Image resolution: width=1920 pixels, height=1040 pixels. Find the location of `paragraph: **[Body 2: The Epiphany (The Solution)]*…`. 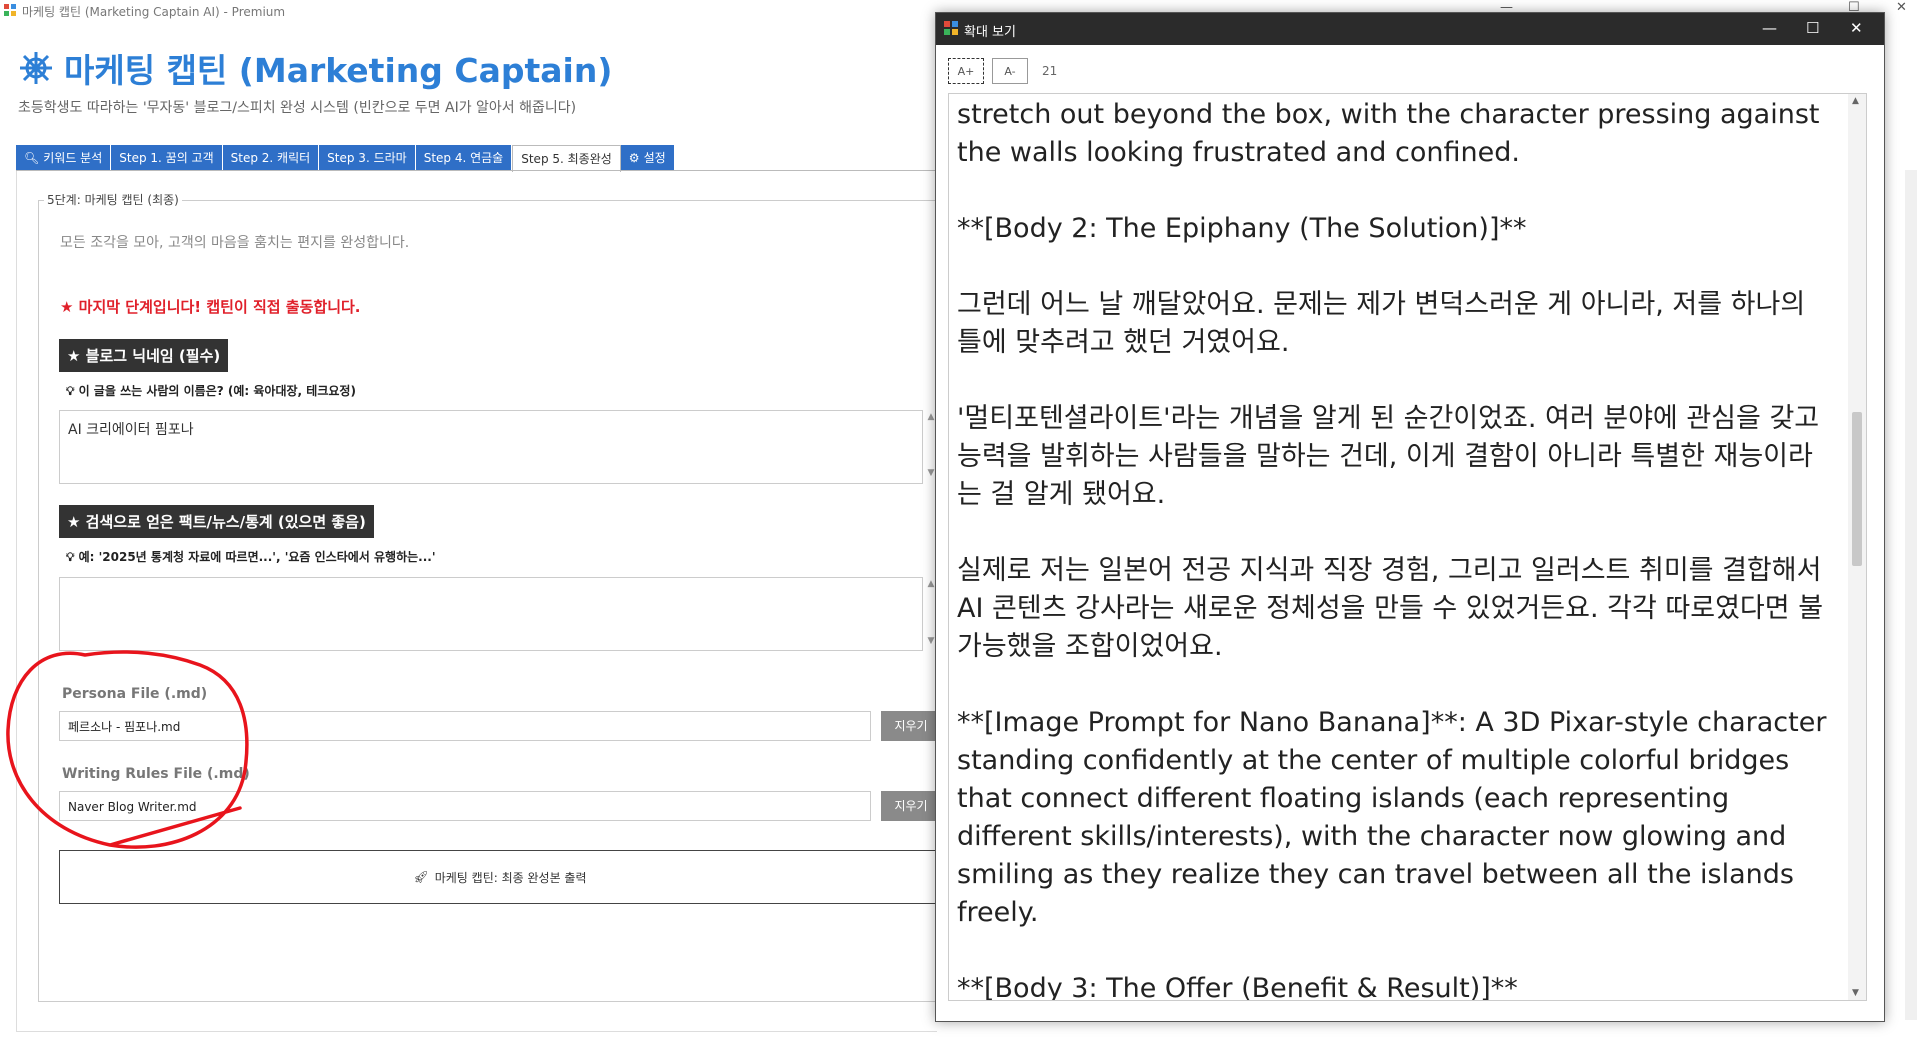

paragraph: **[Body 2: The Epiphany (The Solution)]*… is located at coordinates (1242, 228).